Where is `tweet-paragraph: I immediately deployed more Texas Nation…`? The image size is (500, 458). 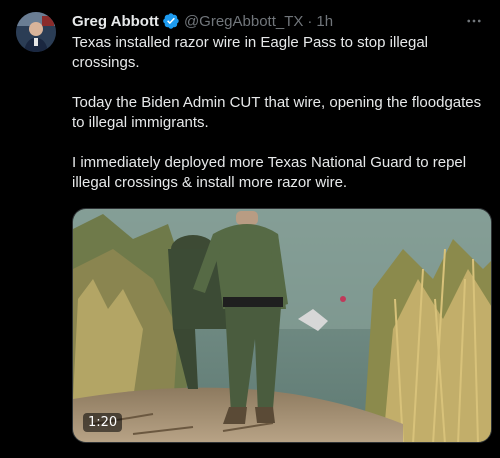
tweet-paragraph: I immediately deployed more Texas Nation… is located at coordinates (269, 172).